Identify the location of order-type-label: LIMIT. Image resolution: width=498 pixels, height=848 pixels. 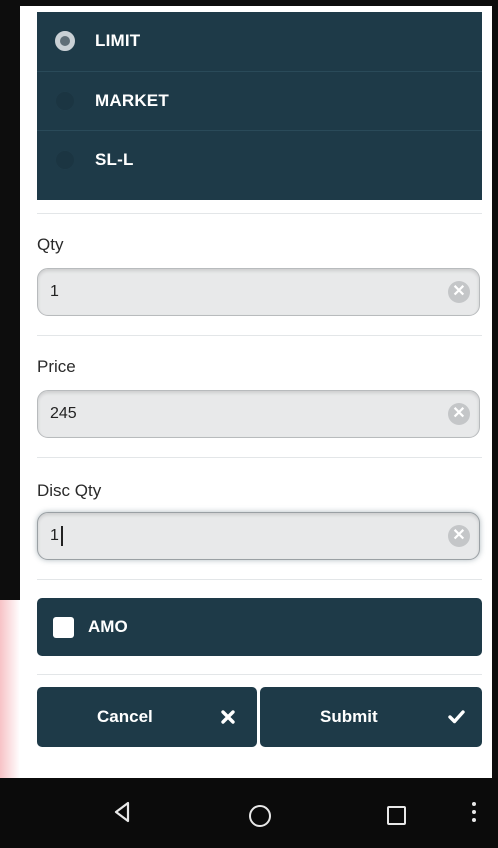
(118, 40).